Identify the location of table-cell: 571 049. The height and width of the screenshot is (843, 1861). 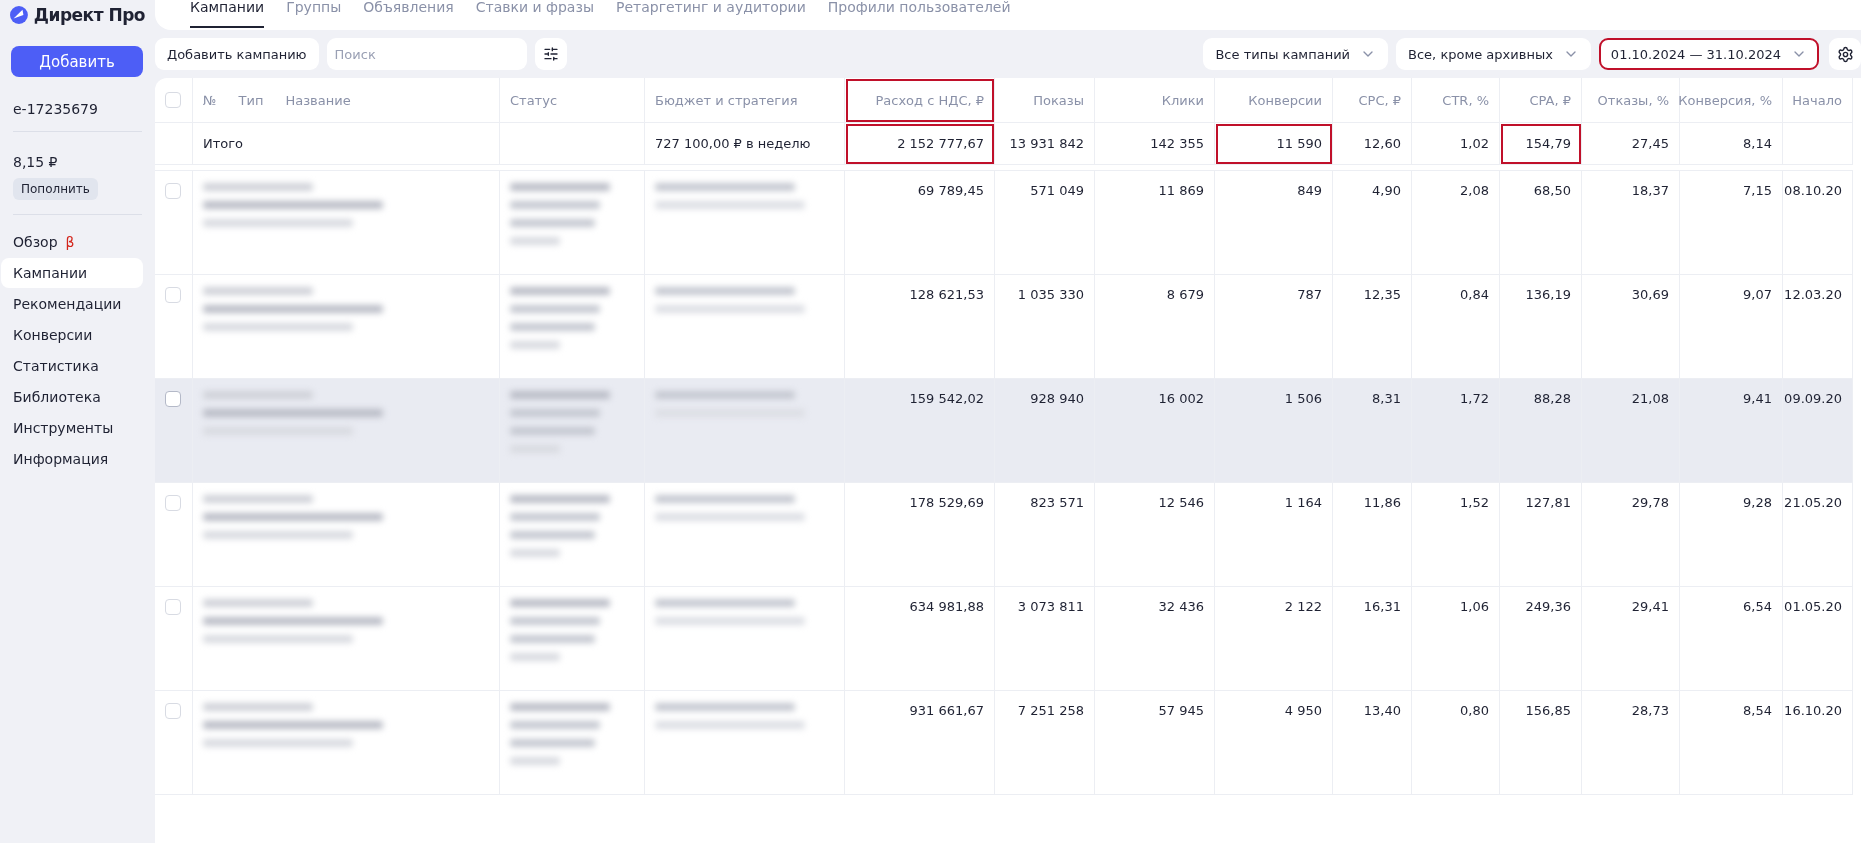
(1045, 223).